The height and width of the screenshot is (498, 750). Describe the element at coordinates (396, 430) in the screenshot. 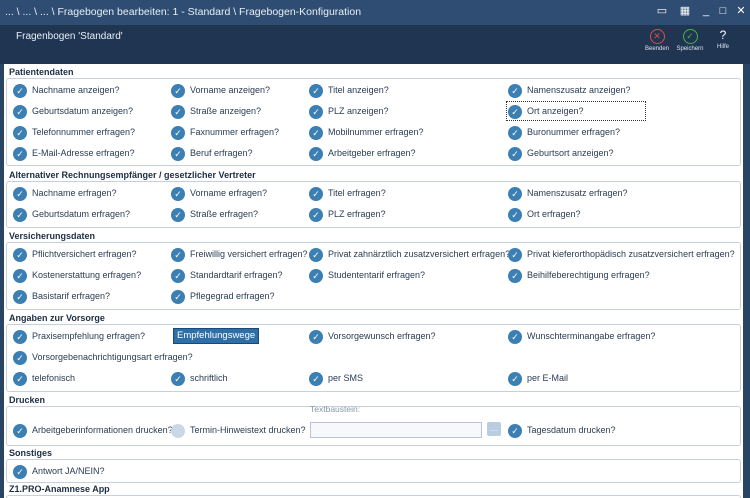

I see `textbaustein-input` at that location.